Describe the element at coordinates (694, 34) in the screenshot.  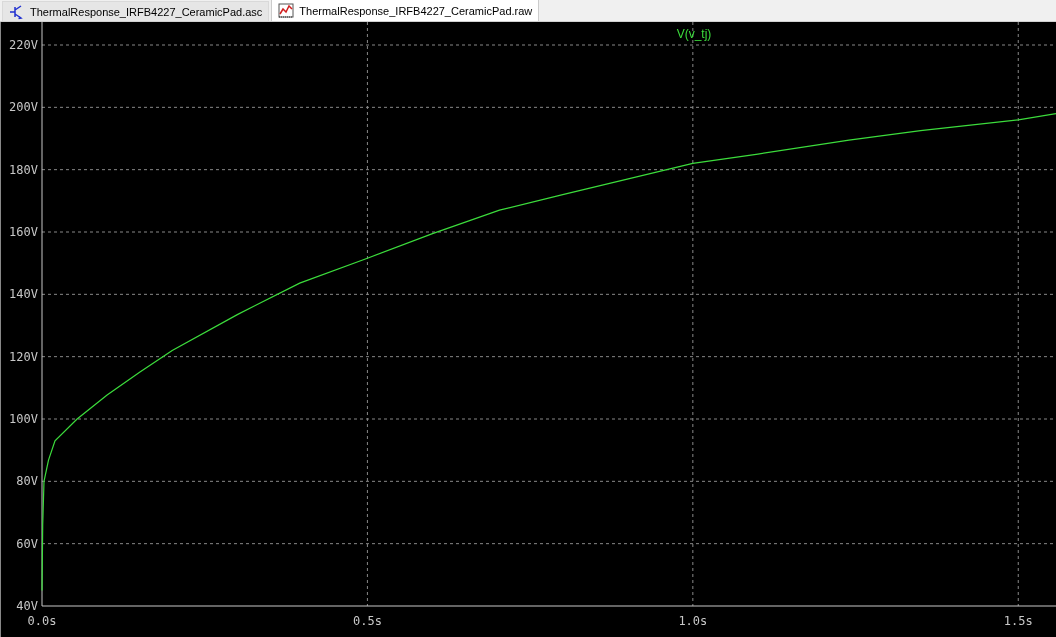
I see `trace-name: V(v_tj)` at that location.